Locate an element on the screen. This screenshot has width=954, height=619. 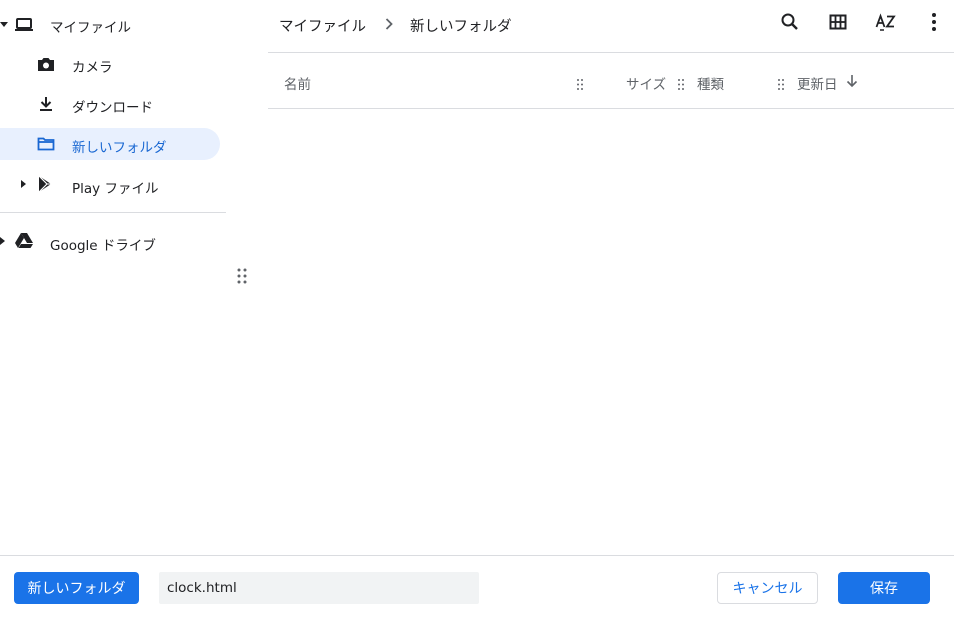
search-icon is located at coordinates (790, 24).